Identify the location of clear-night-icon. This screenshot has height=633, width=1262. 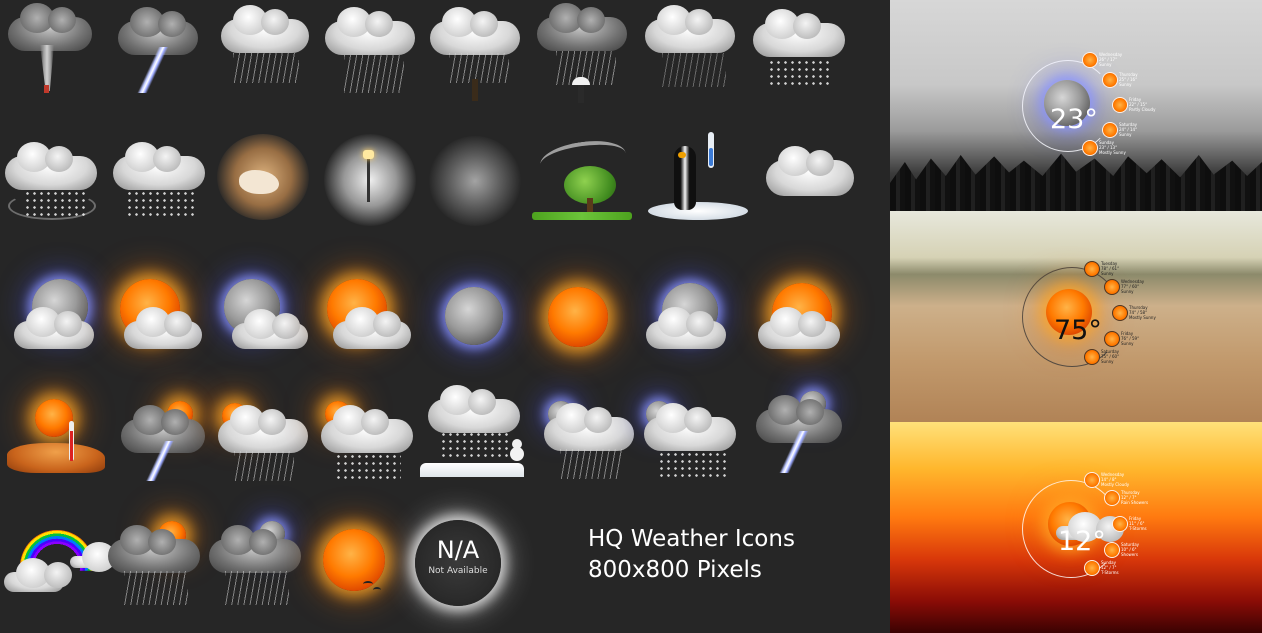
(475, 315).